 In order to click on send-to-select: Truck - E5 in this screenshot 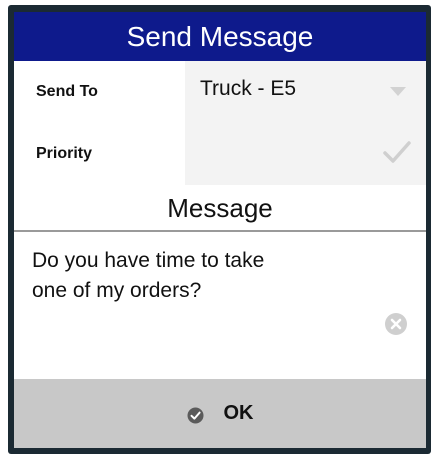, I will do `click(305, 92)`.